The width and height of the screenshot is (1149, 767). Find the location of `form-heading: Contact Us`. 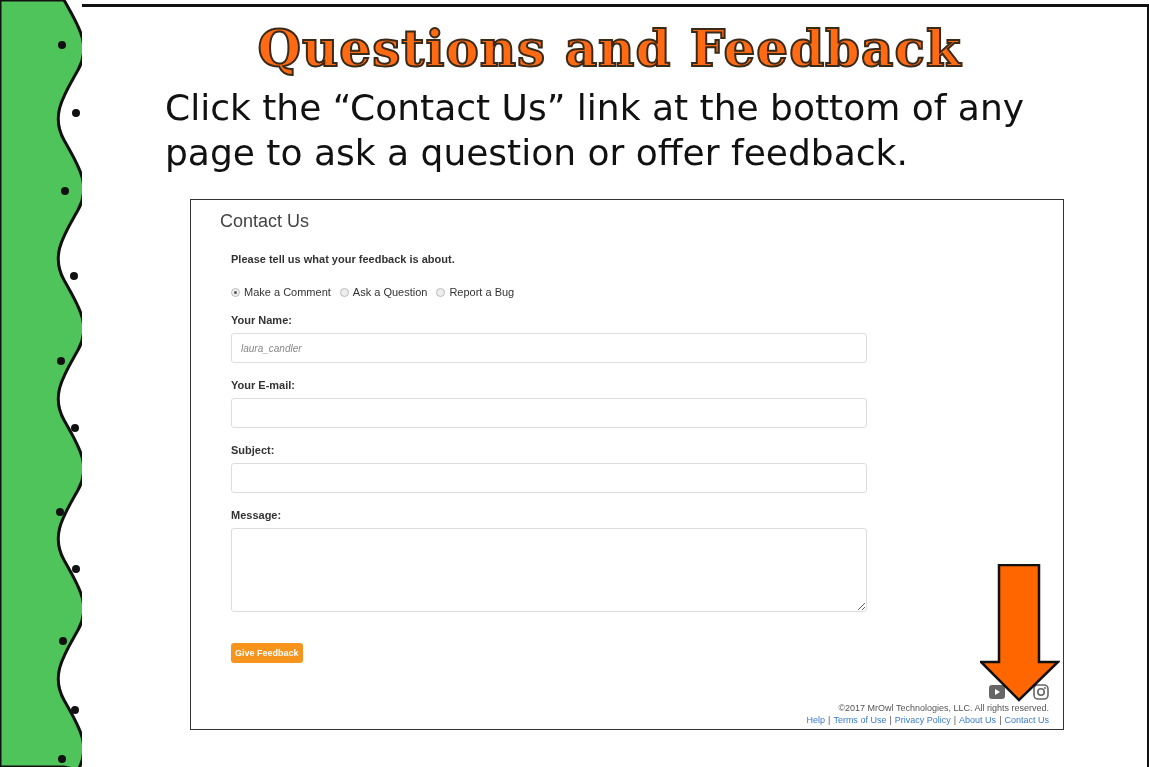

form-heading: Contact Us is located at coordinates (265, 221).